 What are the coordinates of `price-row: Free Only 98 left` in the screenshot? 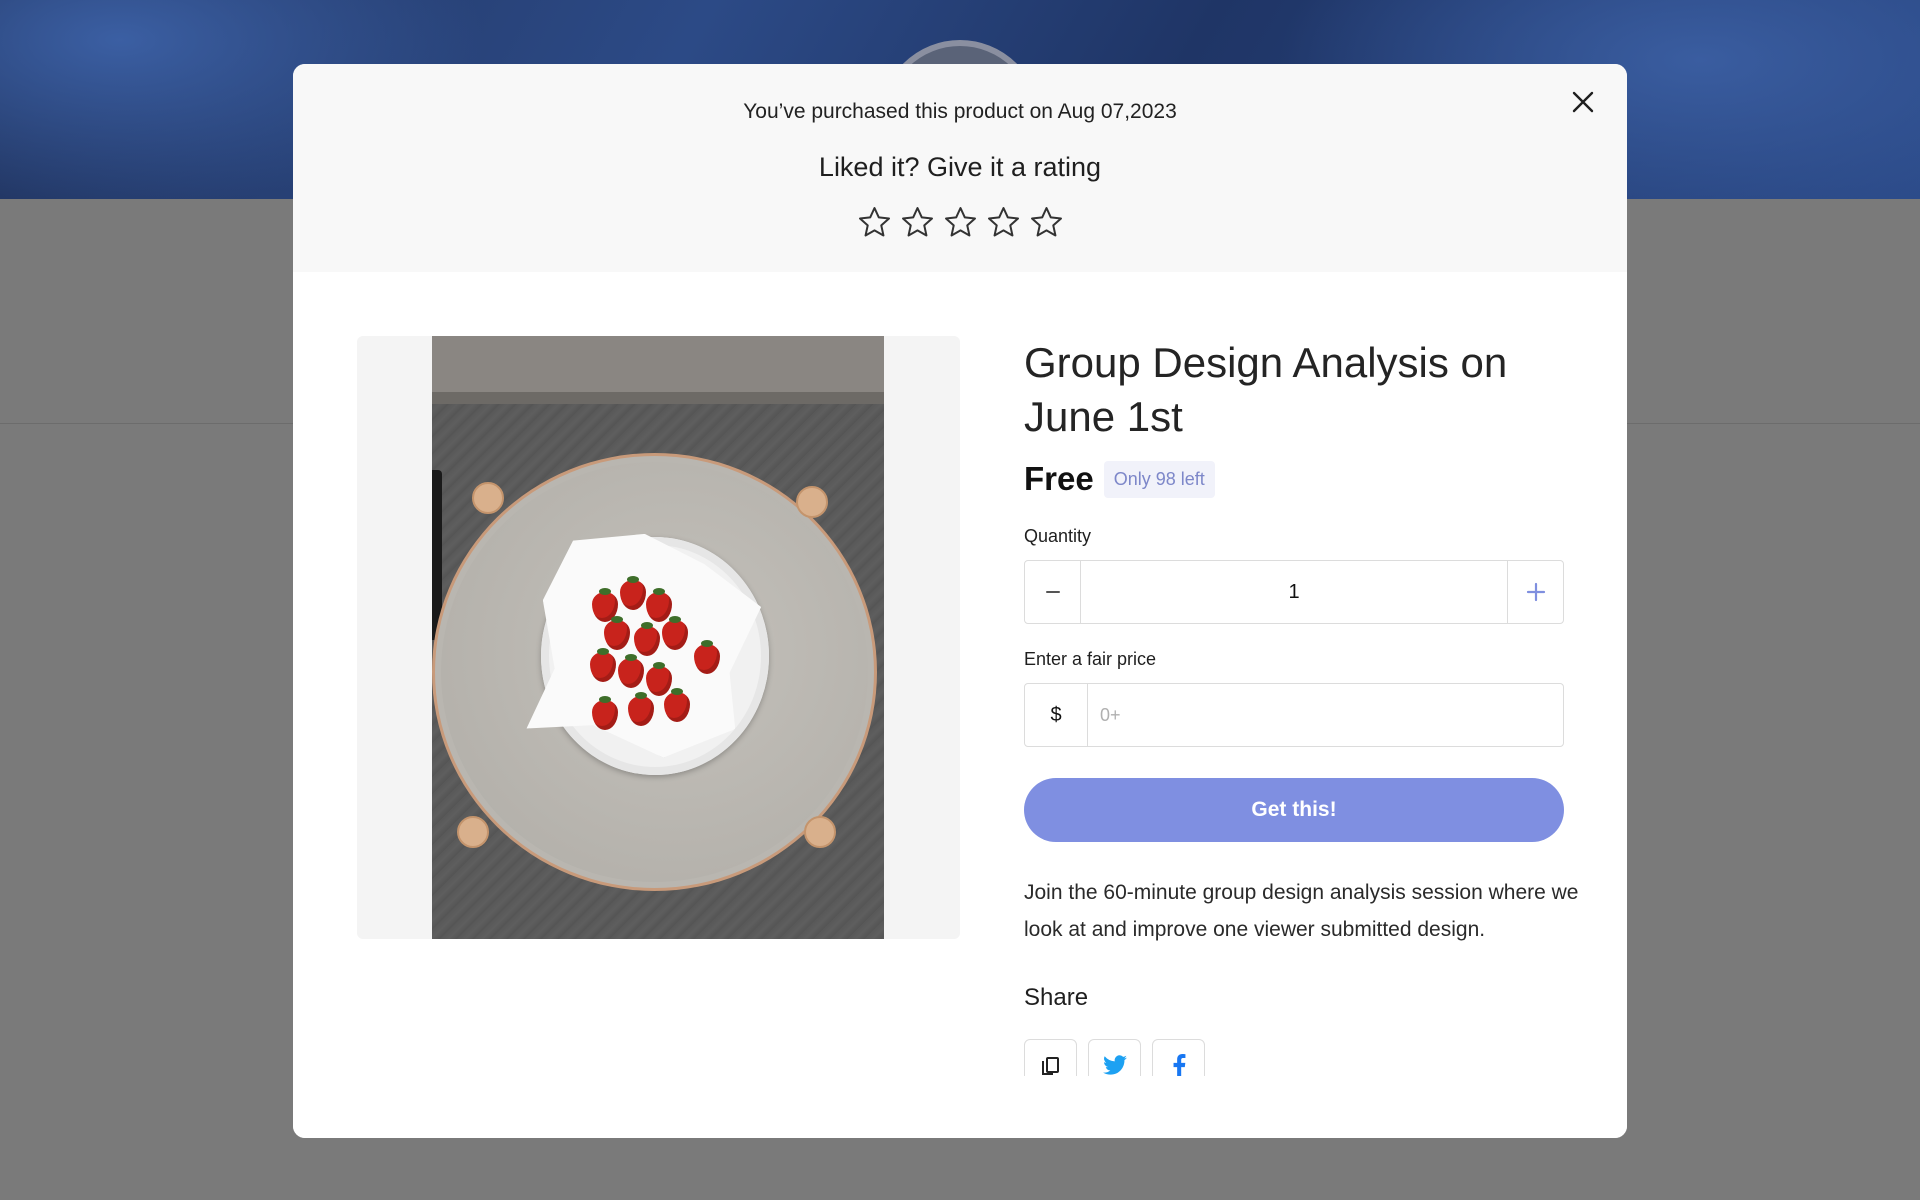 It's located at (1119, 479).